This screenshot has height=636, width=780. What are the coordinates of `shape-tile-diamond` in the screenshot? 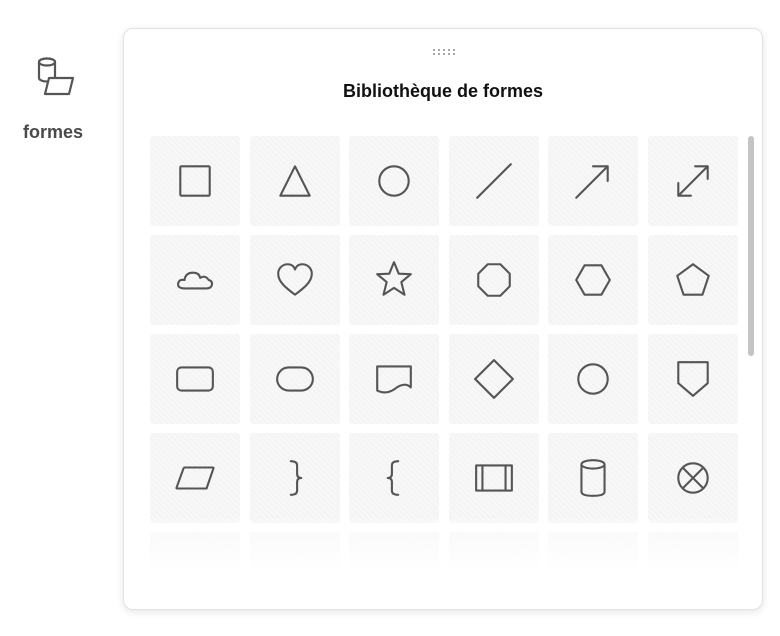 It's located at (493, 379).